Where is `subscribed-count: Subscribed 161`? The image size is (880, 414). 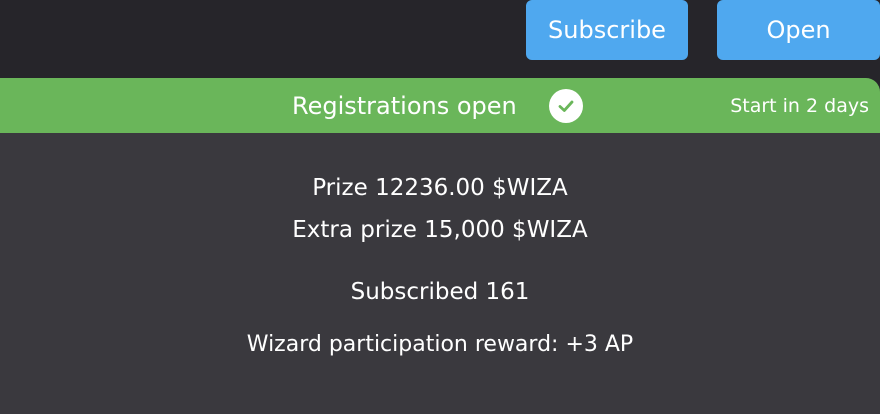
subscribed-count: Subscribed 161 is located at coordinates (440, 292).